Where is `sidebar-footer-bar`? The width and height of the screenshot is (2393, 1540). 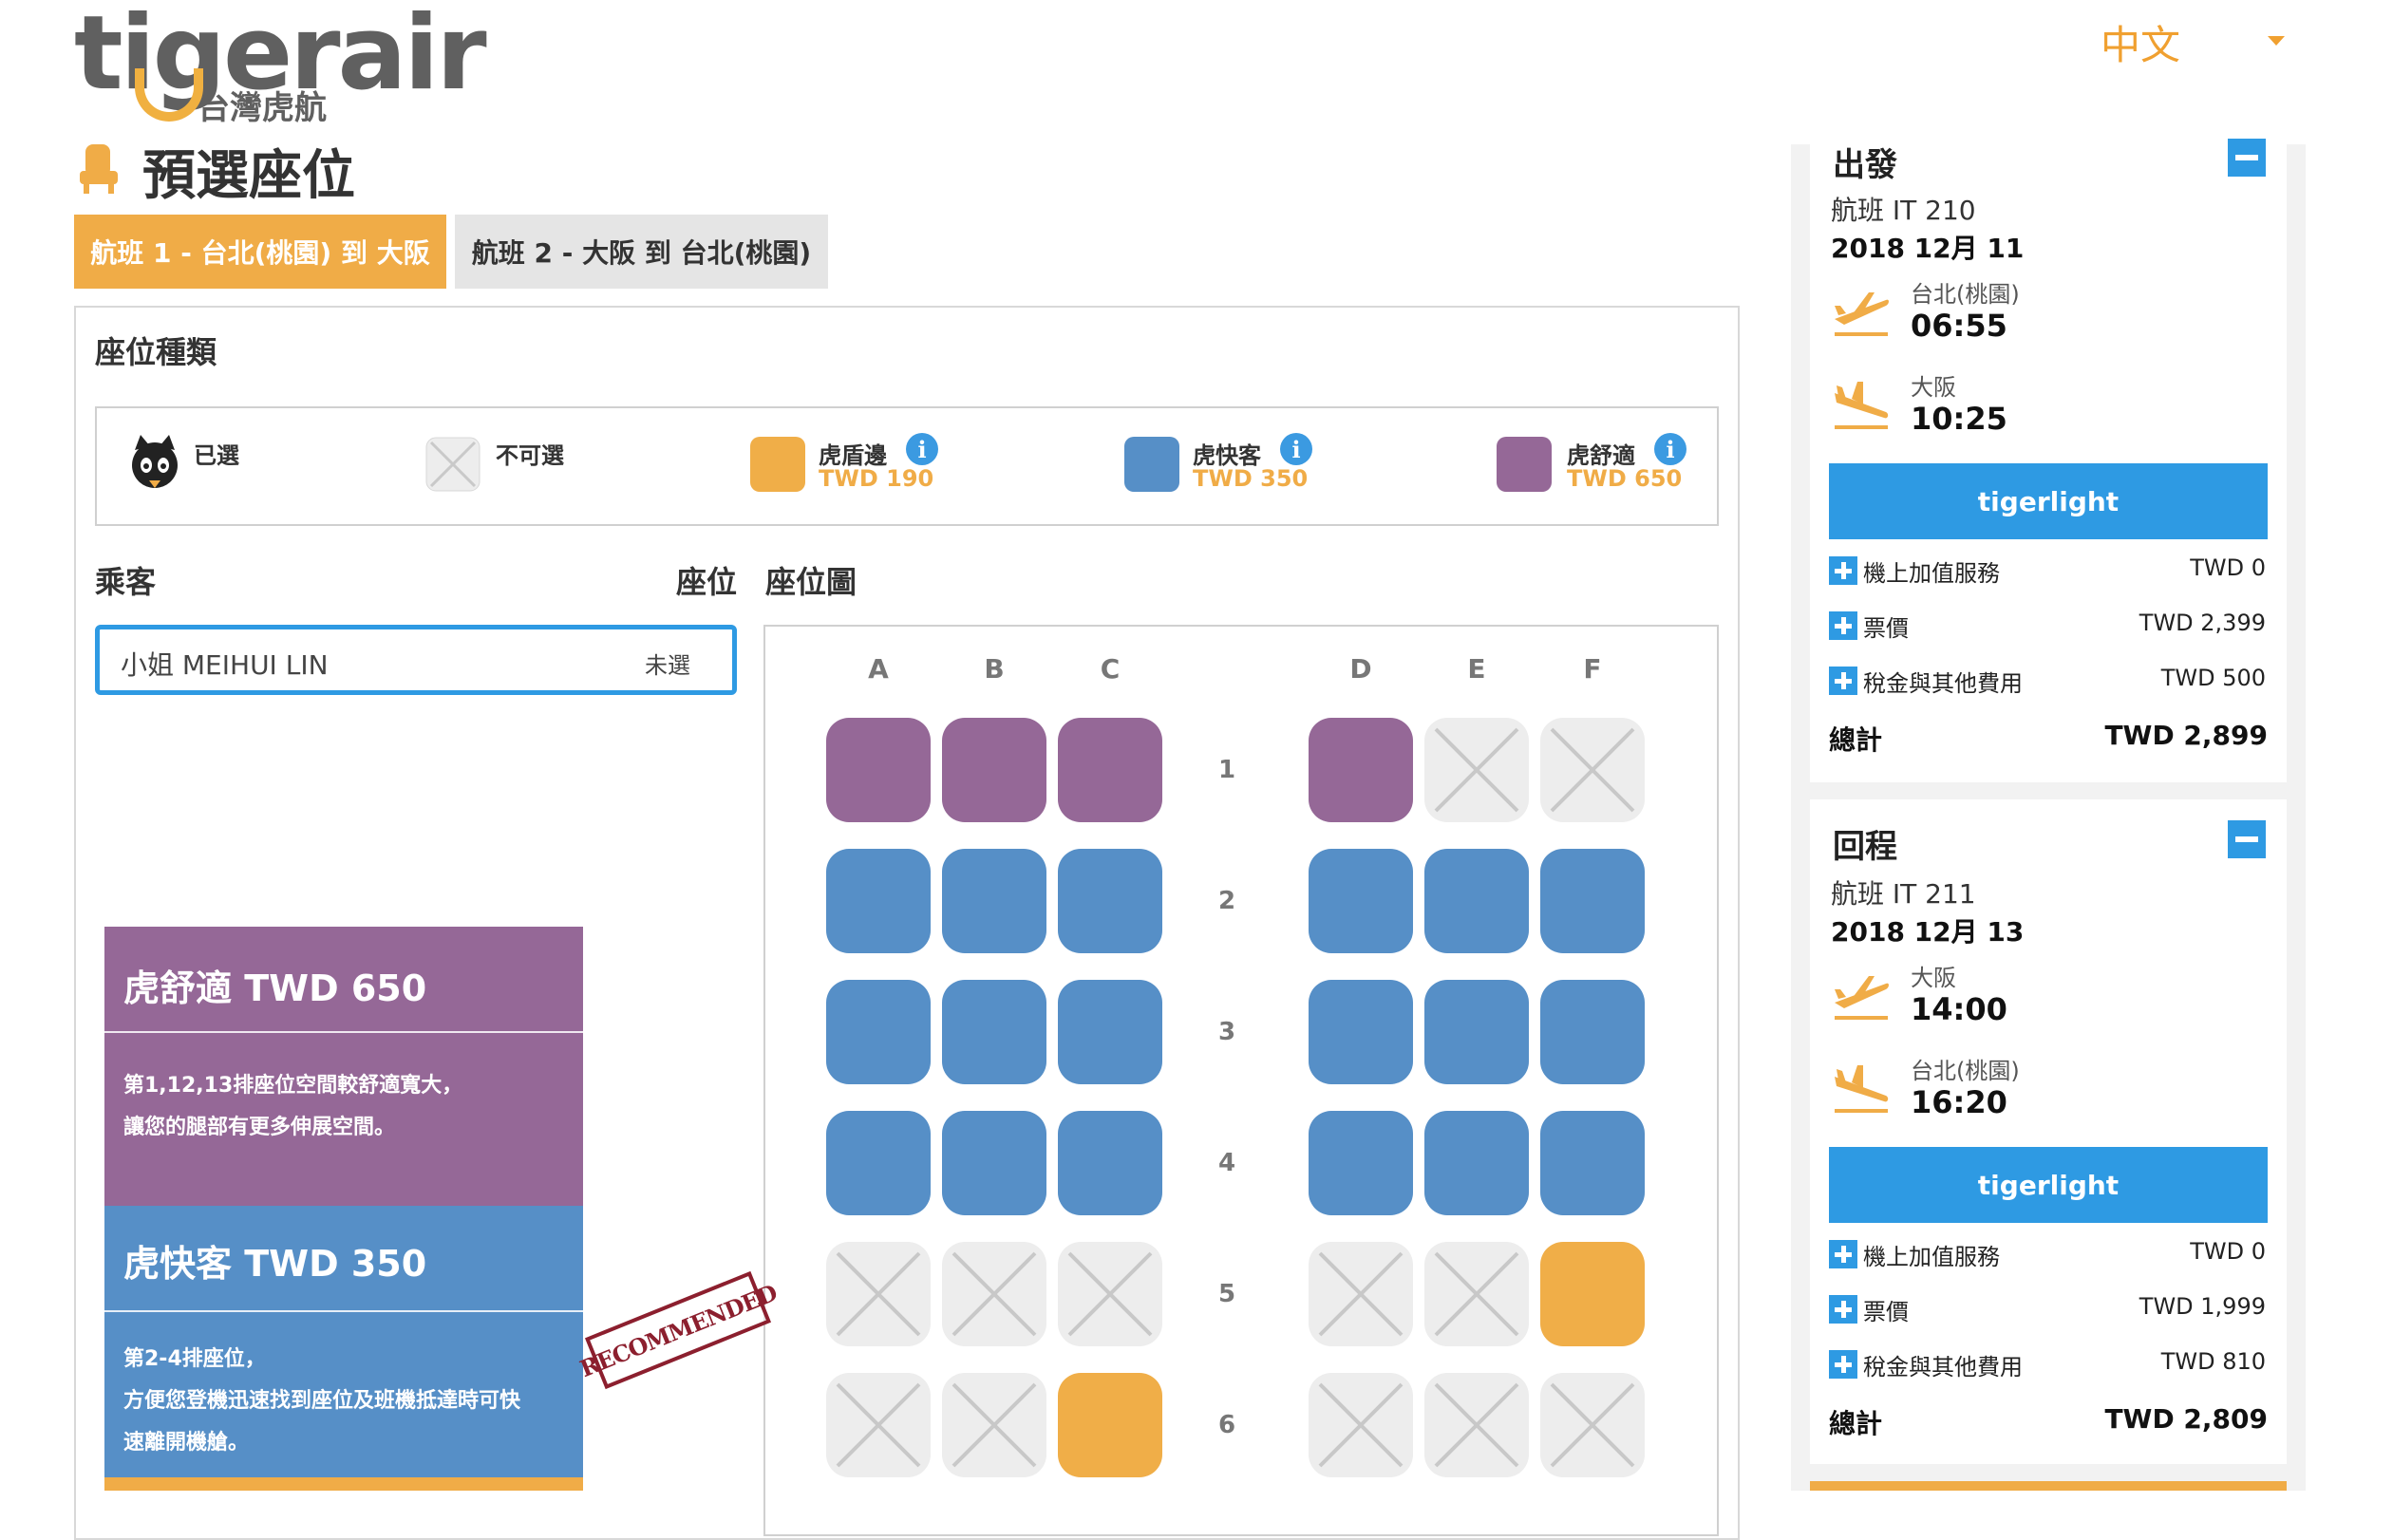
sidebar-footer-bar is located at coordinates (2048, 1486).